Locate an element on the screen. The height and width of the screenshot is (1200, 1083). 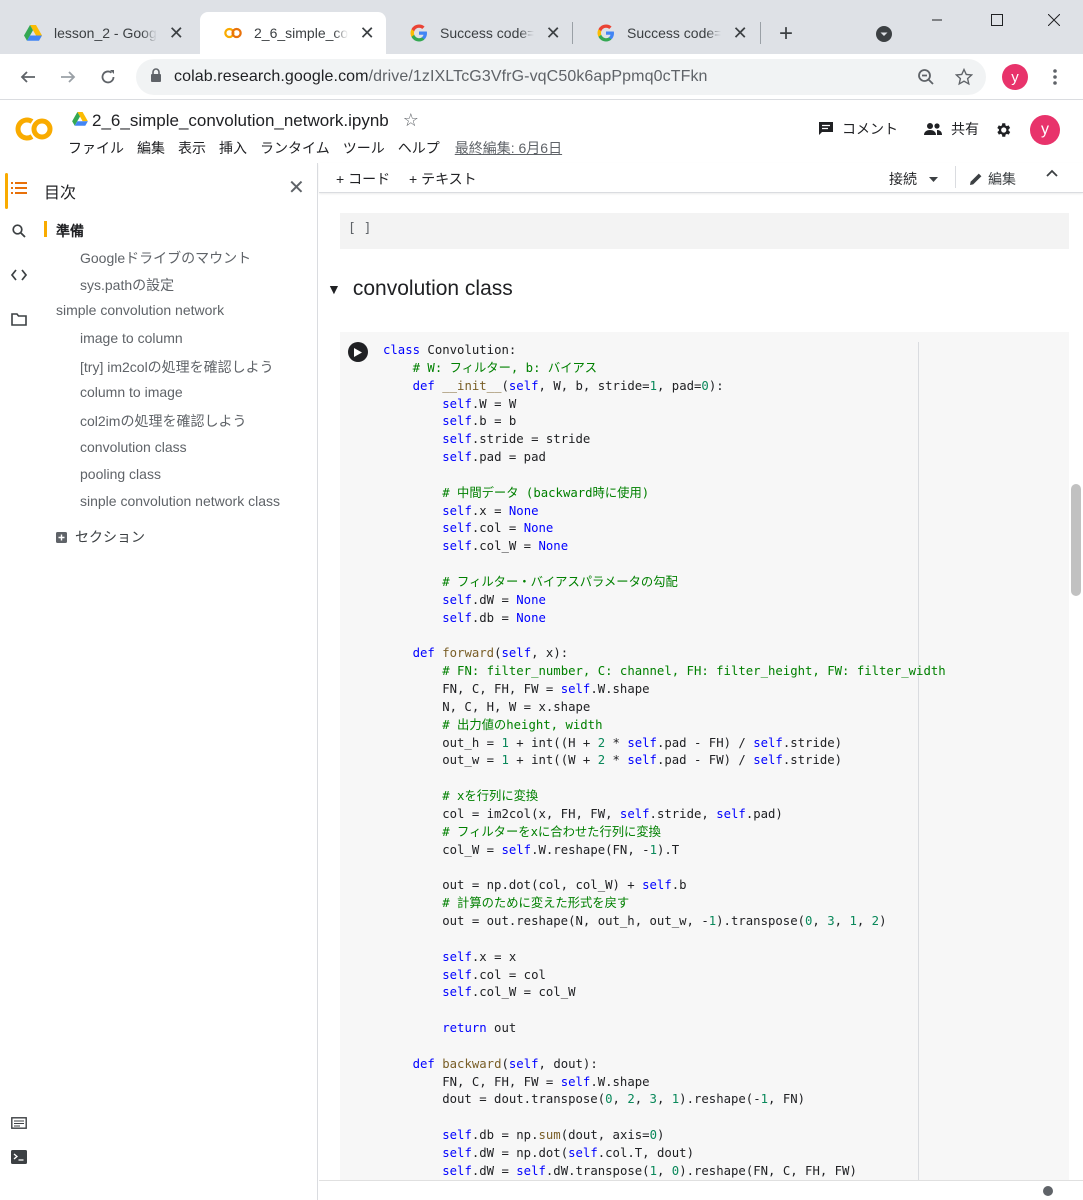
add-section-label: セクション is located at coordinates (110, 537).